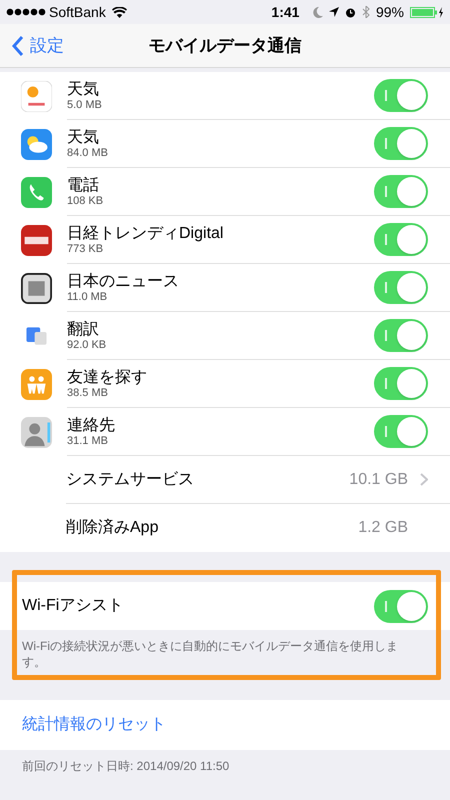 The height and width of the screenshot is (800, 450). What do you see at coordinates (366, 12) in the screenshot?
I see `bluetooth-icon` at bounding box center [366, 12].